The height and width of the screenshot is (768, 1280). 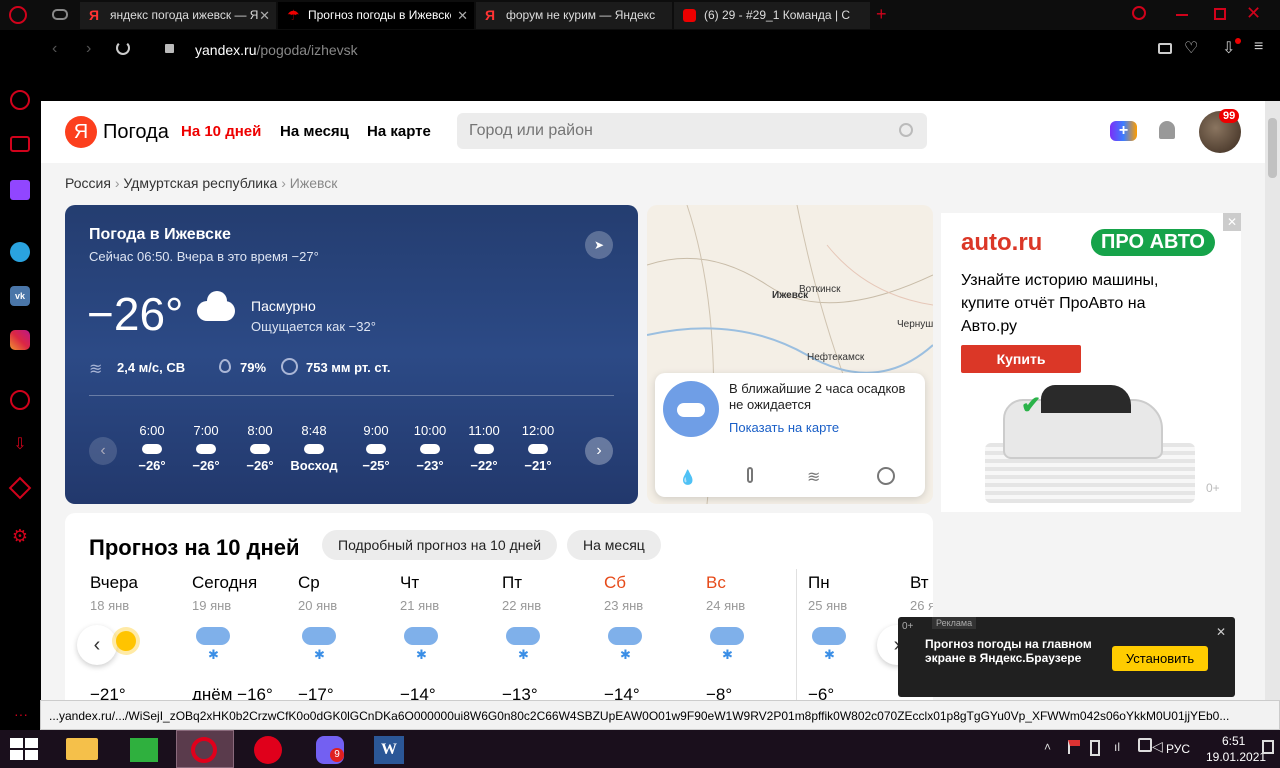 I want to click on forecast-day: Сб 23 янв ✱ −14°, so click(x=654, y=636).